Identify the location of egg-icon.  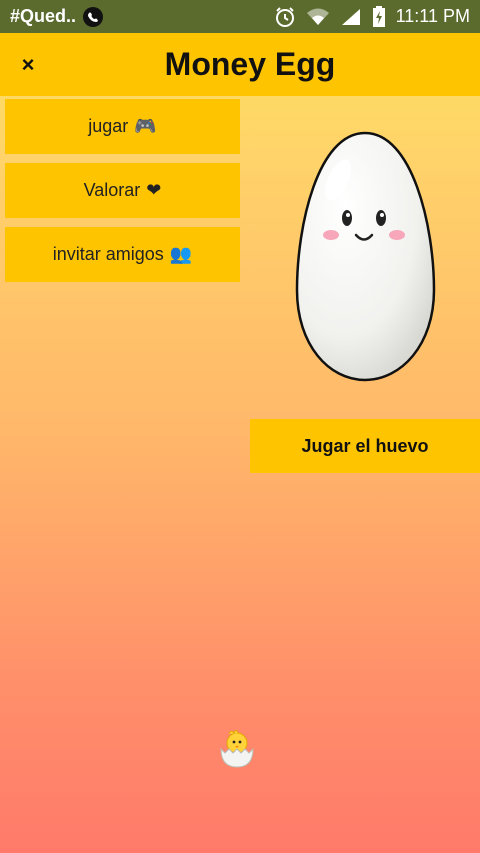
(365, 256).